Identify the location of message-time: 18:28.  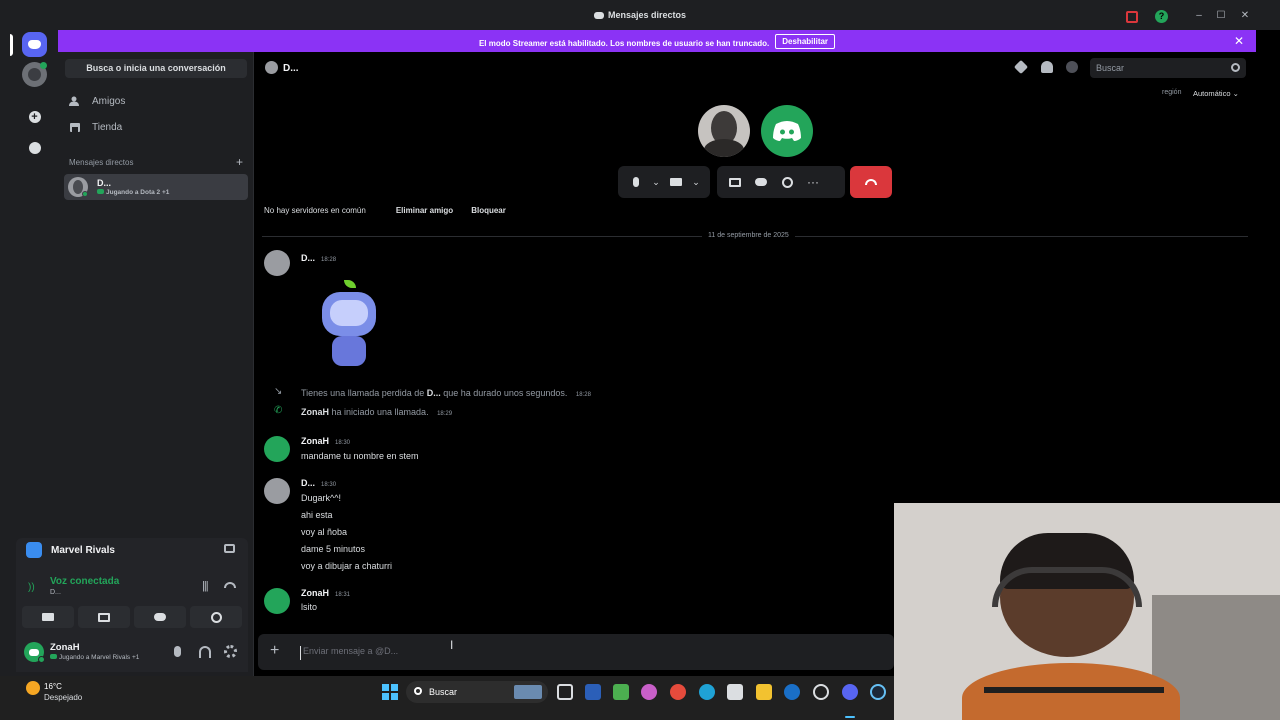
(583, 395).